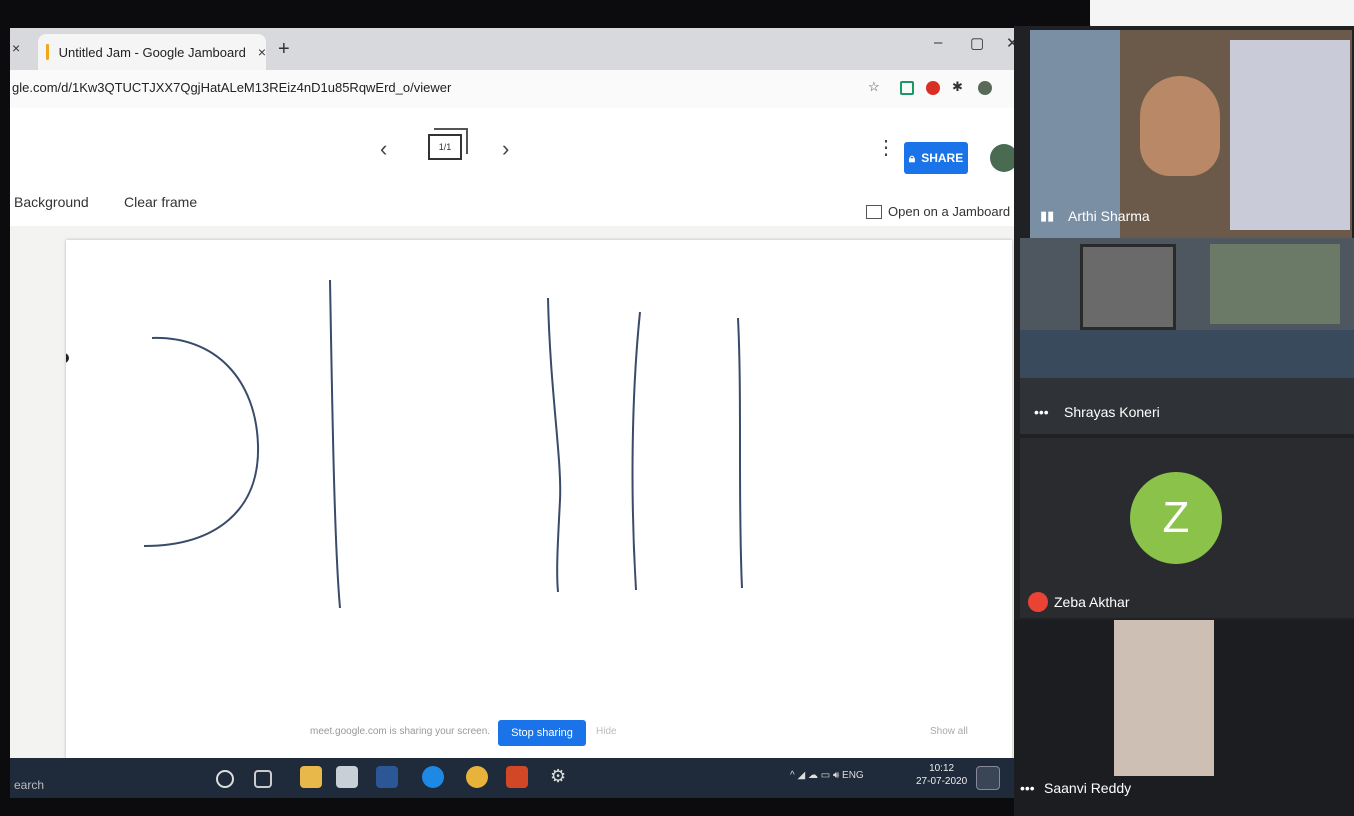  What do you see at coordinates (985, 88) in the screenshot?
I see `profile-avatar` at bounding box center [985, 88].